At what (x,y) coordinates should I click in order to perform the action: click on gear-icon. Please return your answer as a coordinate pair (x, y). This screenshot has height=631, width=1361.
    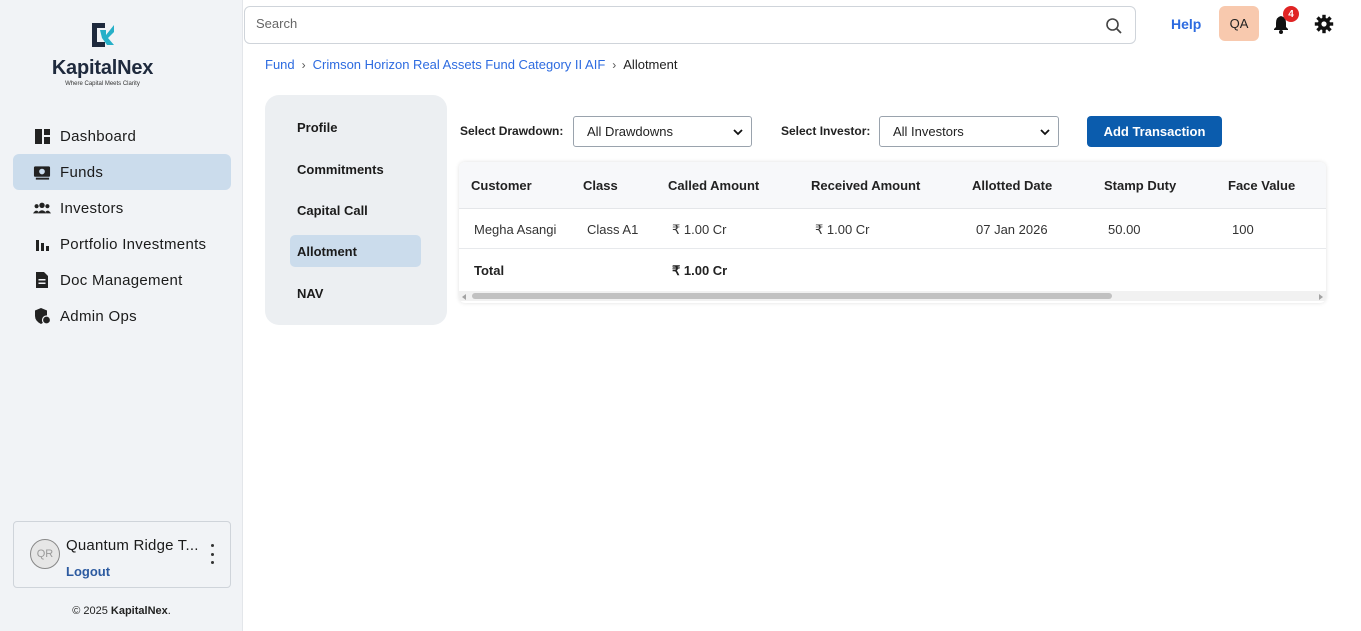
    Looking at the image, I should click on (1324, 24).